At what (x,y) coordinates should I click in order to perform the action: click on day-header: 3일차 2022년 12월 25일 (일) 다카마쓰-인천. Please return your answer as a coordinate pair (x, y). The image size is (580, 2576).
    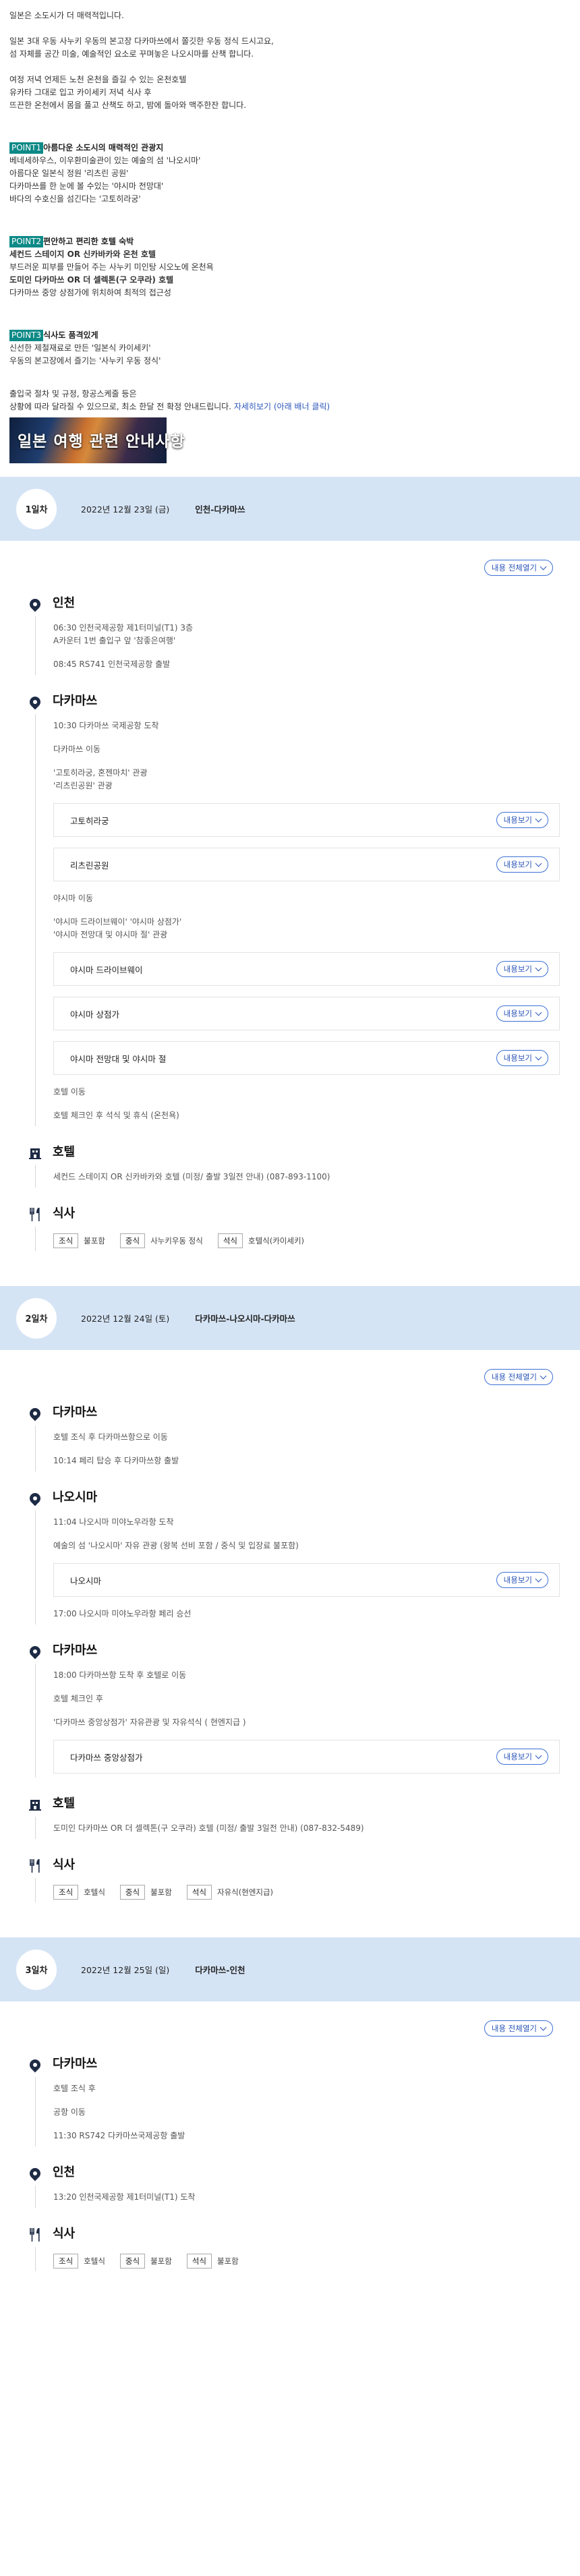
    Looking at the image, I should click on (290, 1969).